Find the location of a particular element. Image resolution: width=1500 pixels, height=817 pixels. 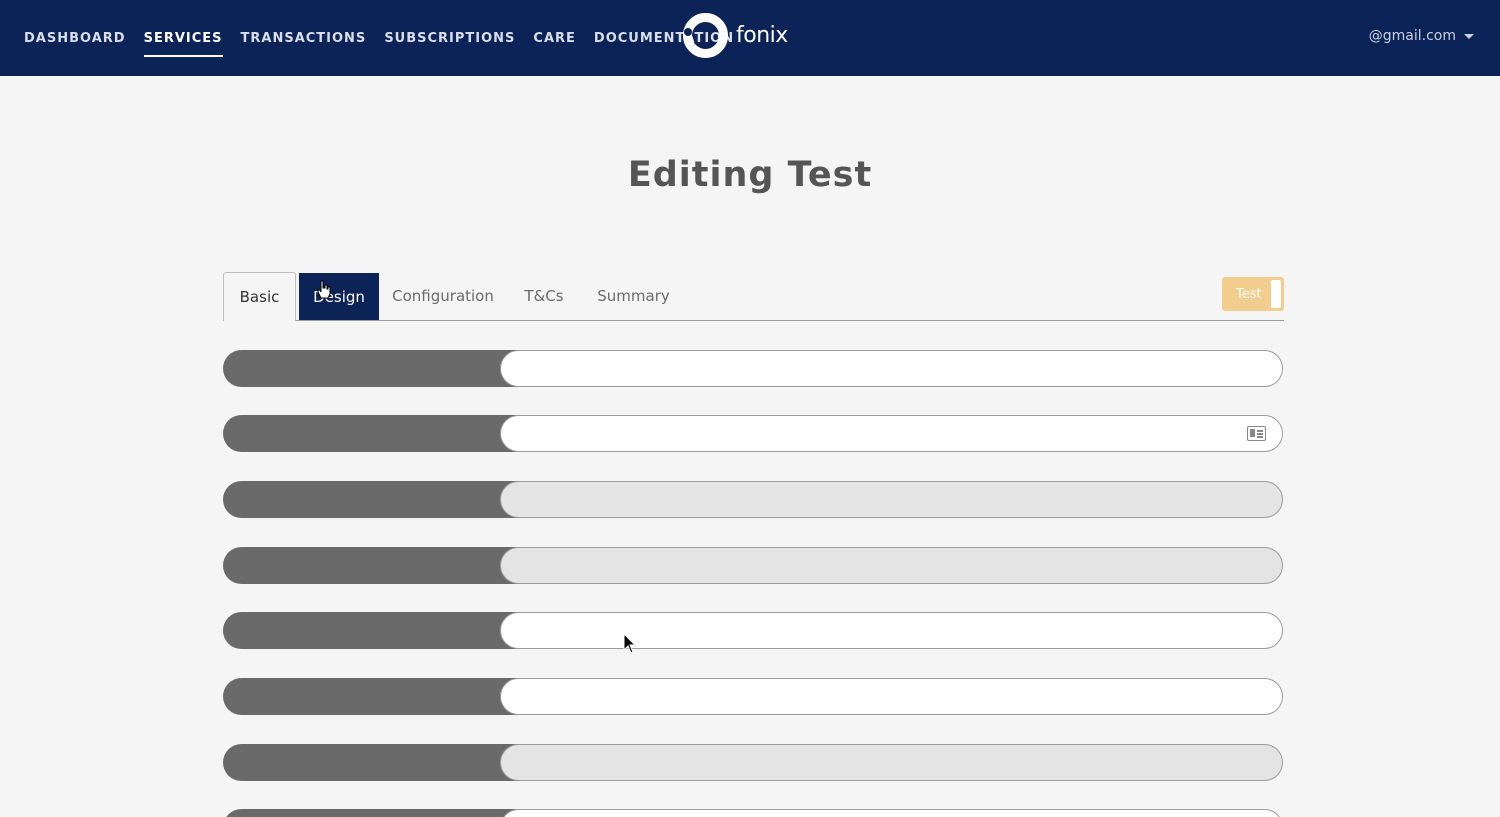

account-menu: @gmail.com is located at coordinates (1421, 36).